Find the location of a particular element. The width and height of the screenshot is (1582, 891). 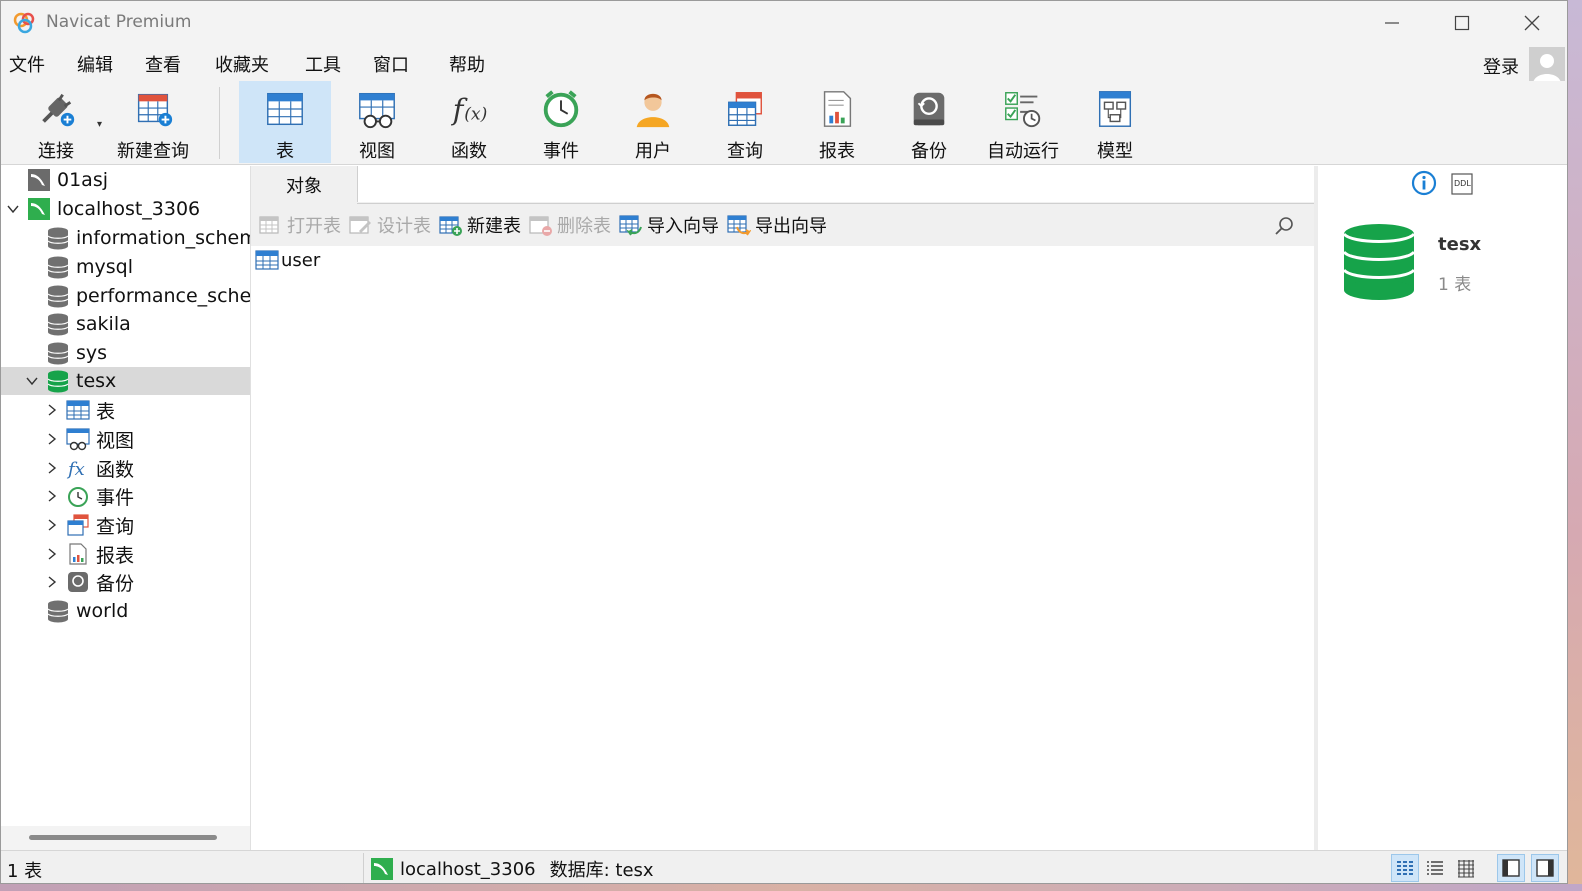

detail-view-button is located at coordinates (1466, 868).